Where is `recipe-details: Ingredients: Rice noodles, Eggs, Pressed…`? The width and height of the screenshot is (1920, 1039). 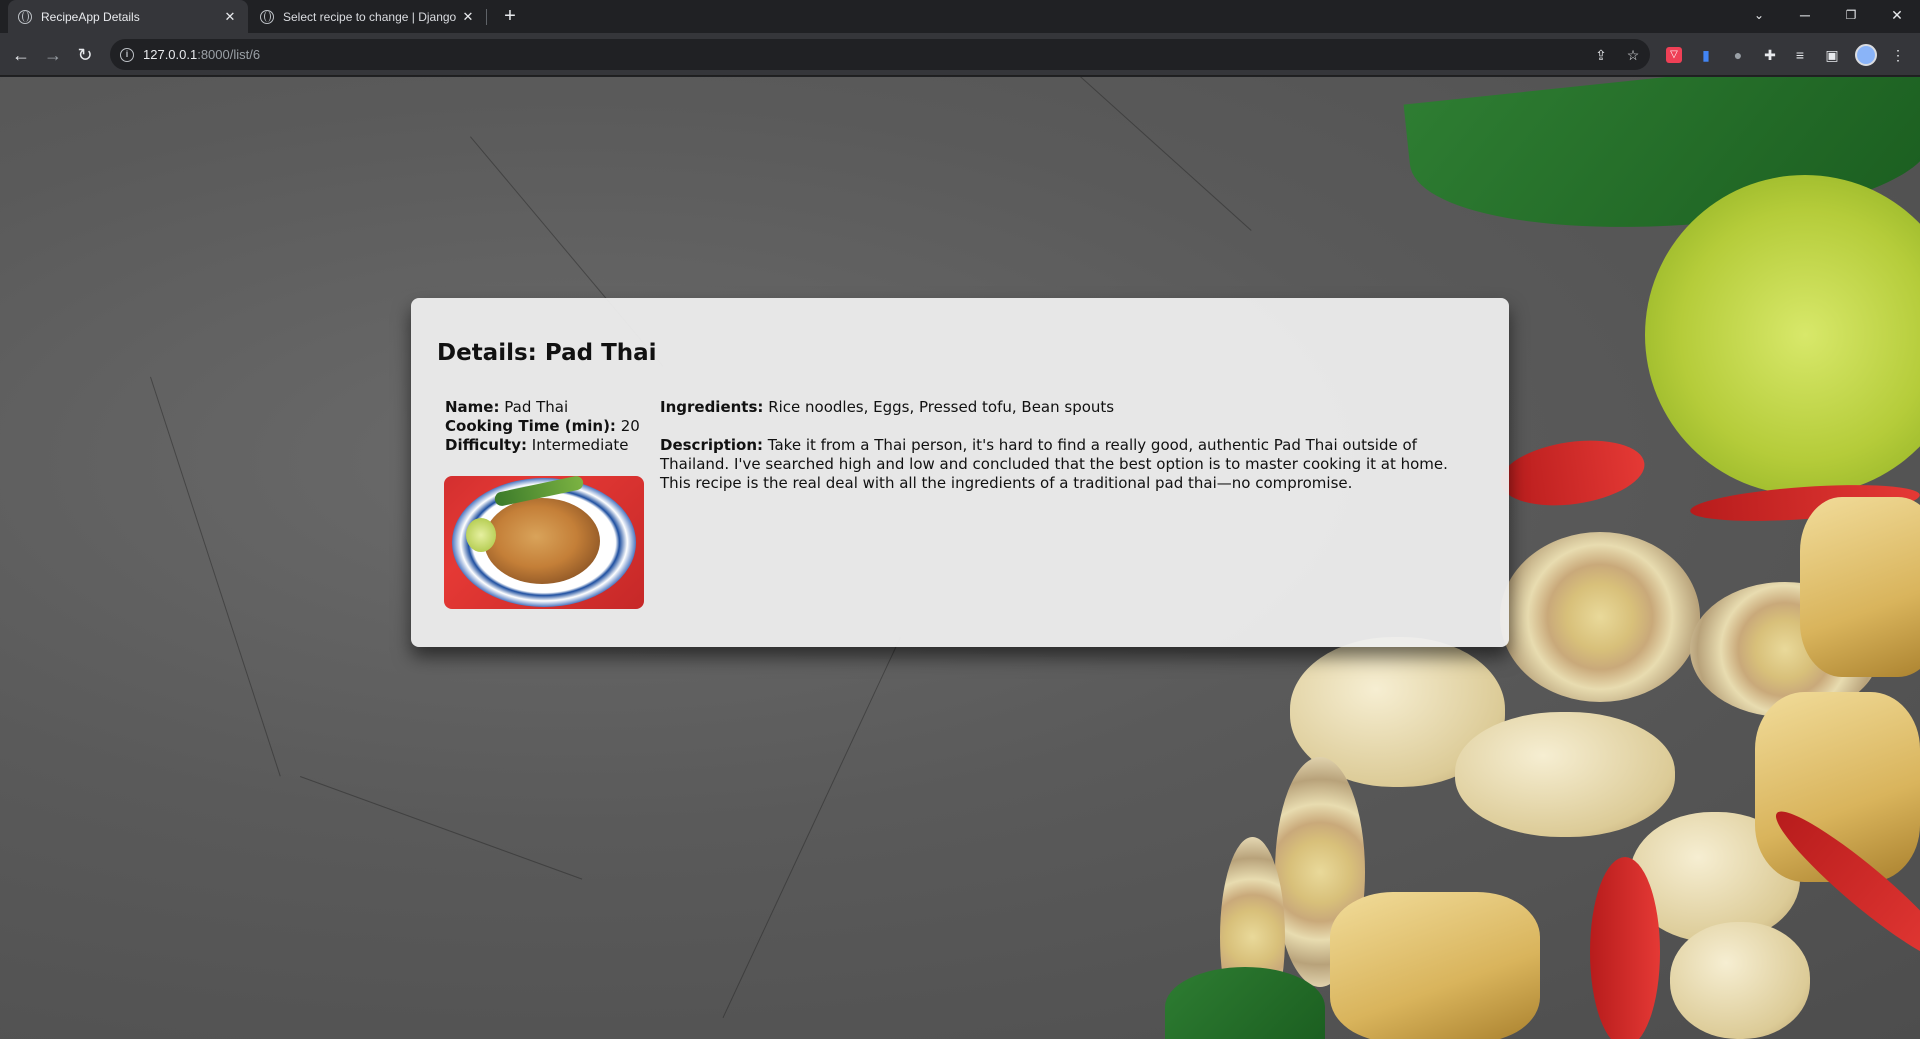 recipe-details: Ingredients: Rice noodles, Eggs, Pressed… is located at coordinates (1060, 455).